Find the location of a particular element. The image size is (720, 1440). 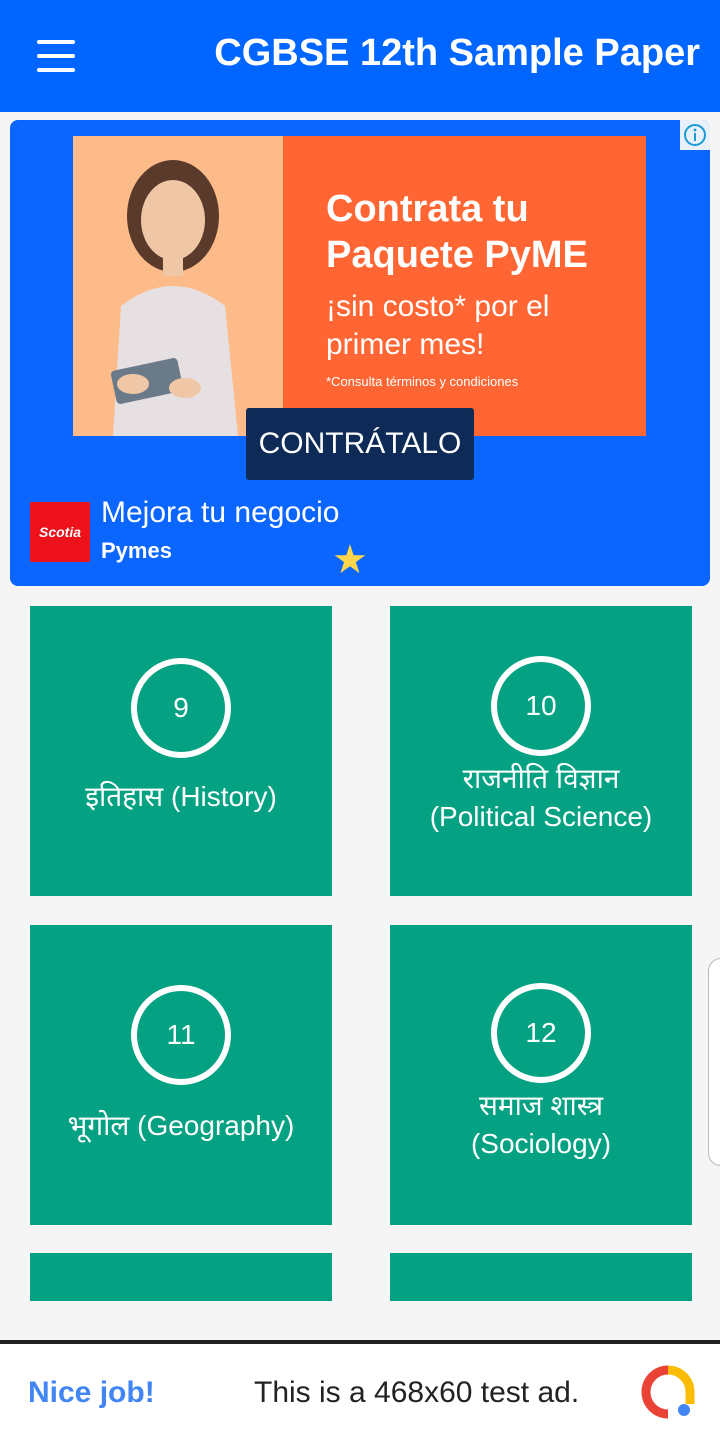

card-label: भूगोल (Geography) is located at coordinates (181, 1125).